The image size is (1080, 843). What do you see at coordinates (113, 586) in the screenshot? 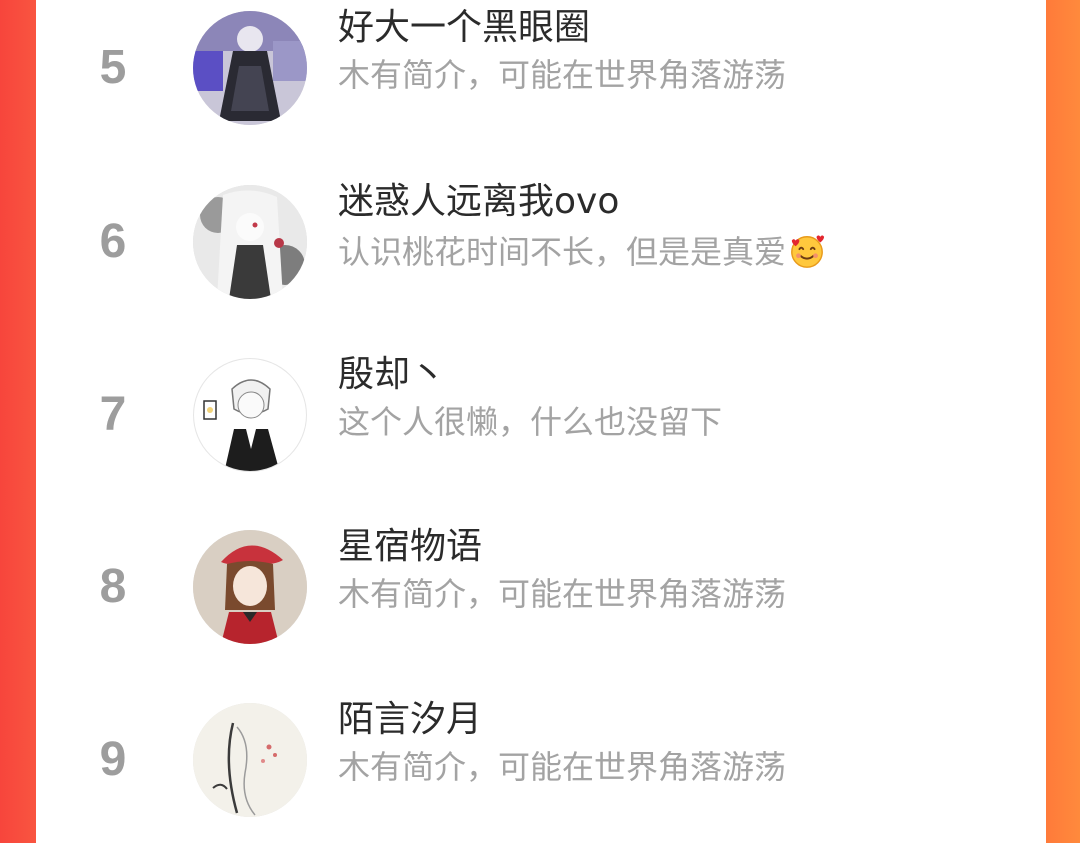
I see `rank-number: 8` at bounding box center [113, 586].